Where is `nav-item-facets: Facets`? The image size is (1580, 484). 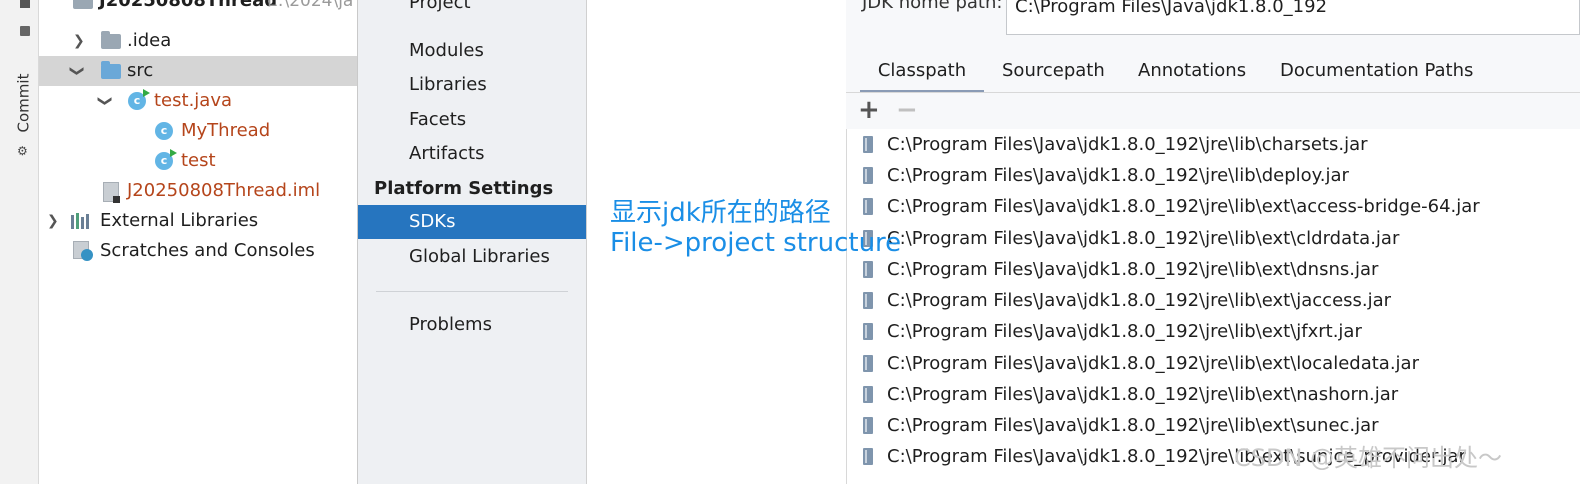
nav-item-facets: Facets is located at coordinates (472, 120).